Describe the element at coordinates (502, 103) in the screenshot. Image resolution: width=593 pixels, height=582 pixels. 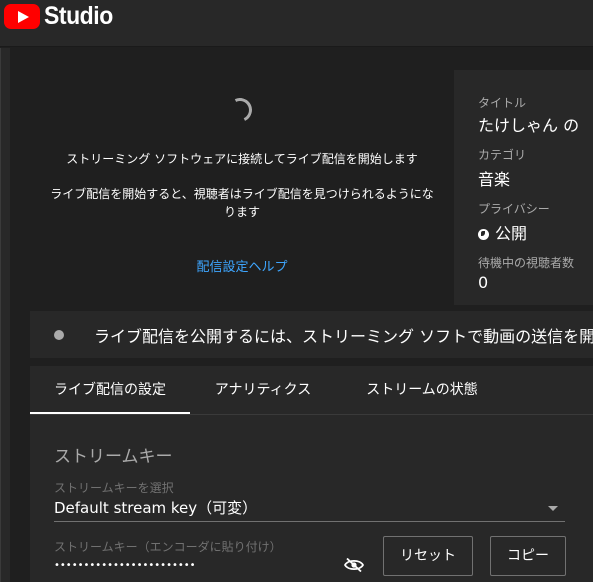
I see `title-label: タイトル` at that location.